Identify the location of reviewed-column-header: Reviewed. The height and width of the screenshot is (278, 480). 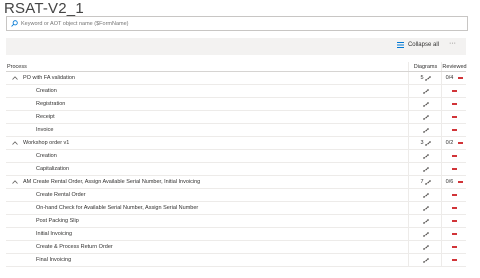
(454, 66).